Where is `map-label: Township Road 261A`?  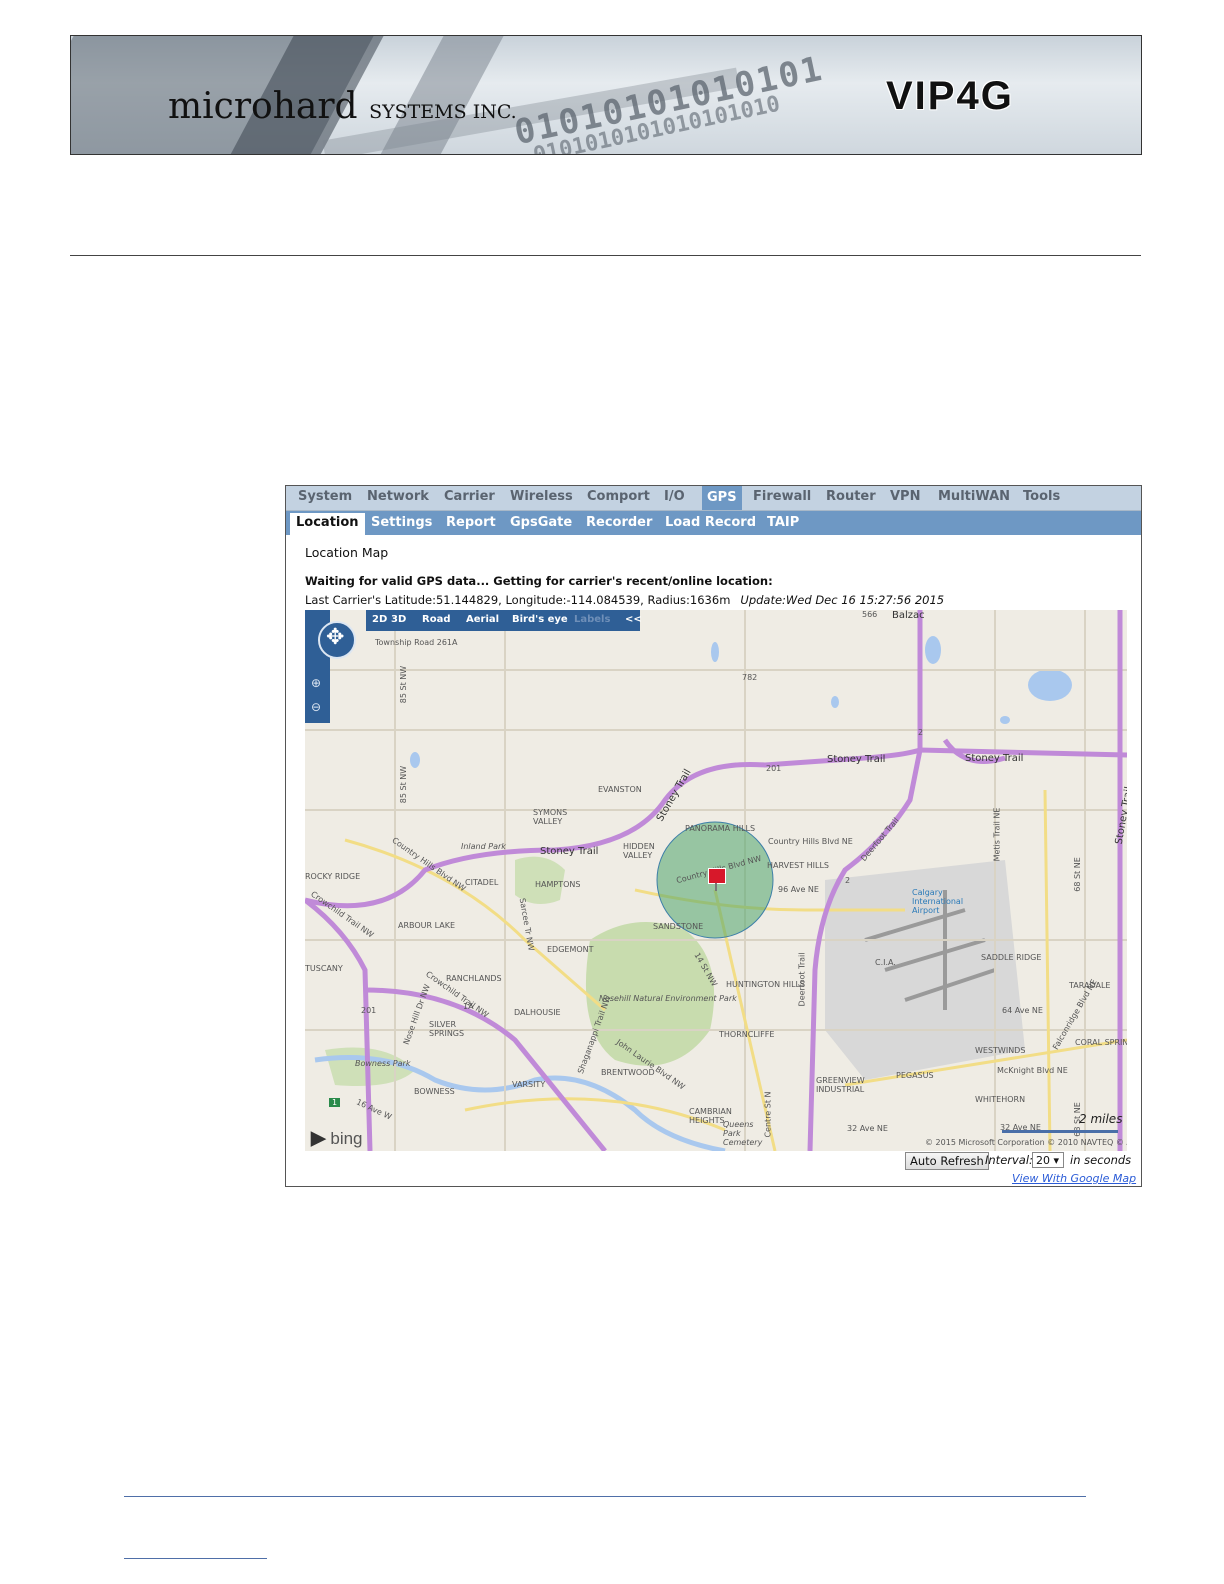 map-label: Township Road 261A is located at coordinates (416, 642).